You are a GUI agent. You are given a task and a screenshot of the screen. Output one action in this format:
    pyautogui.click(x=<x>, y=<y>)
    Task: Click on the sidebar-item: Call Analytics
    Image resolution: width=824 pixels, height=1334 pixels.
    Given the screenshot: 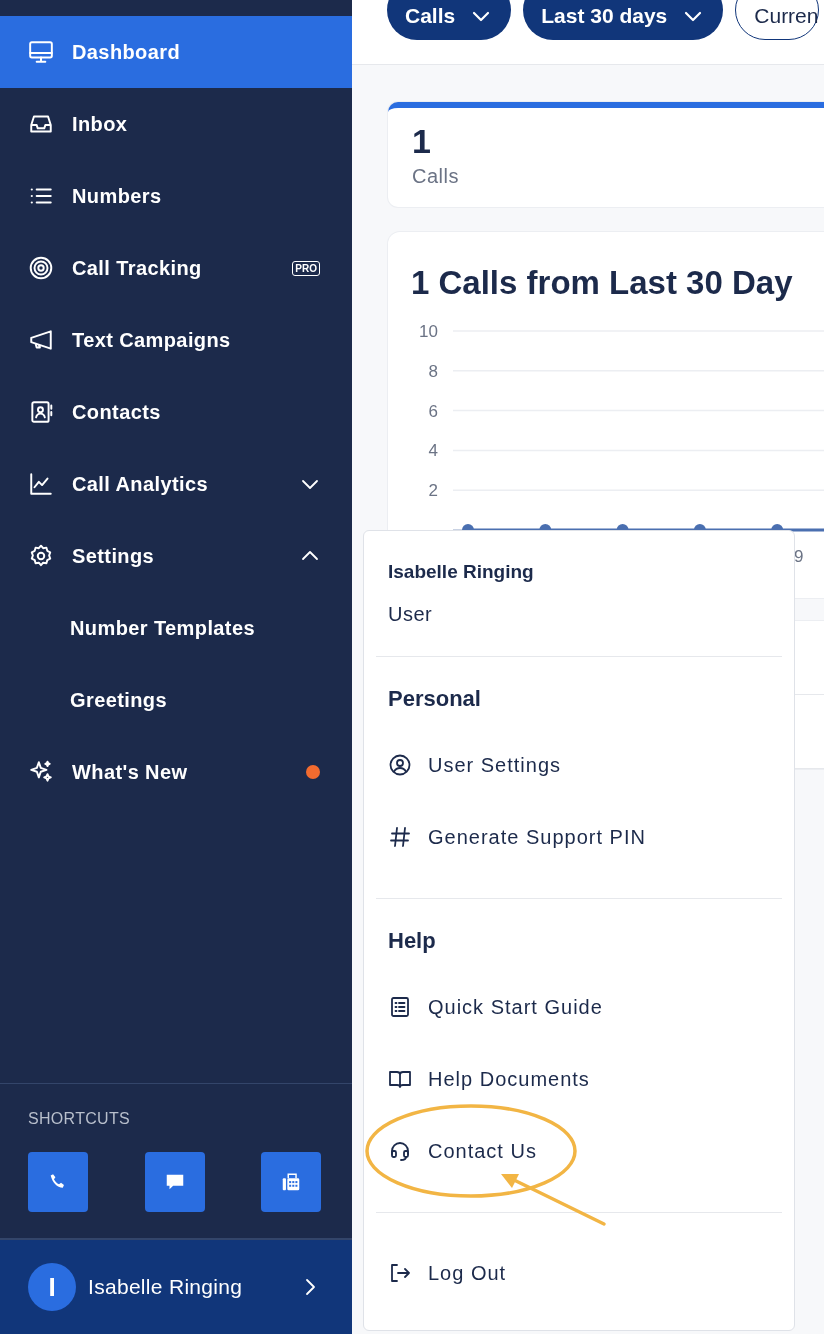 What is the action you would take?
    pyautogui.click(x=176, y=484)
    